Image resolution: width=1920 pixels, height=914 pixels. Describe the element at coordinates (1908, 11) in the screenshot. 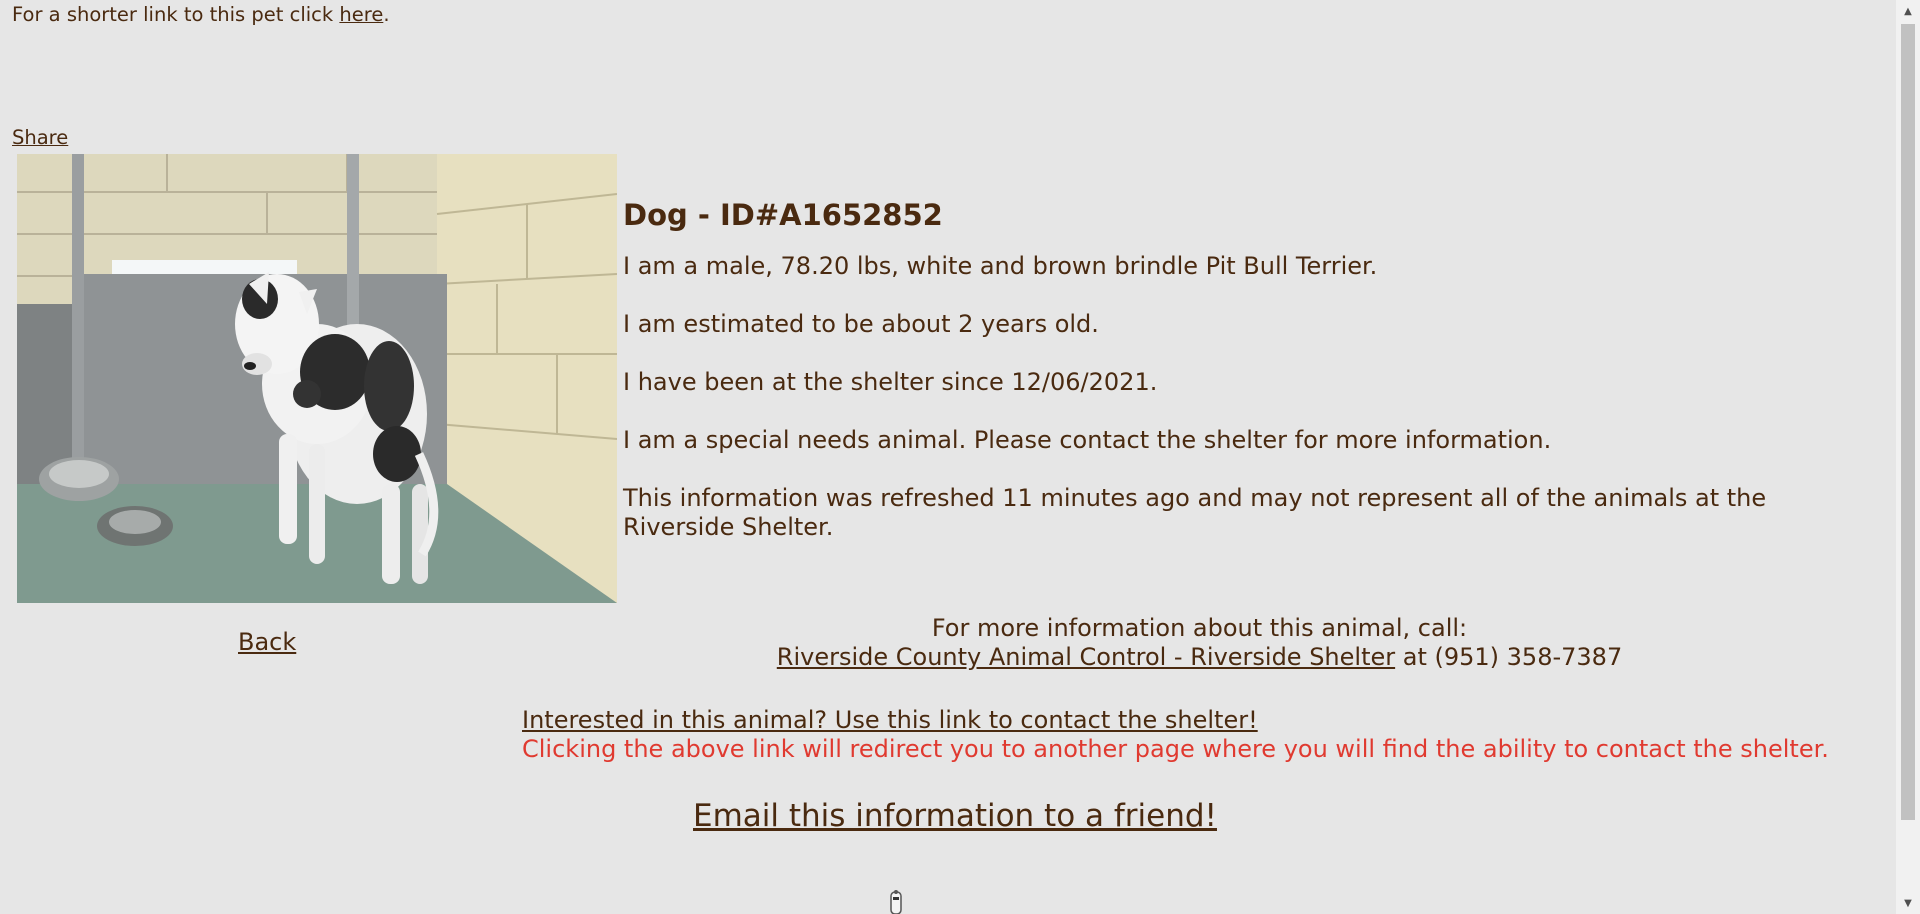

I see `scroll-up-arrow-icon: ▲` at that location.